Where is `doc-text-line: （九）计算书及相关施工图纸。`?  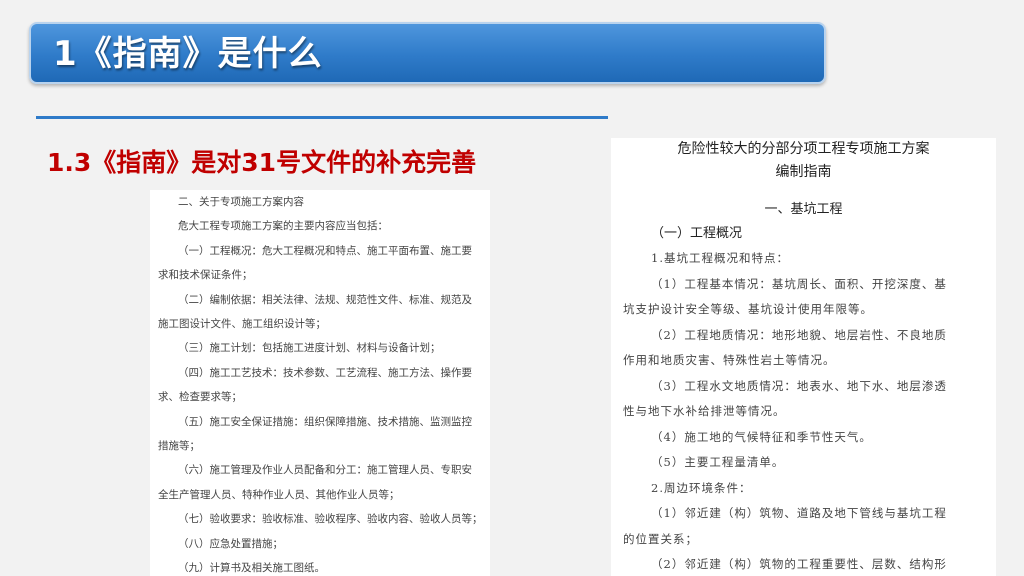 doc-text-line: （九）计算书及相关施工图纸。 is located at coordinates (251, 568).